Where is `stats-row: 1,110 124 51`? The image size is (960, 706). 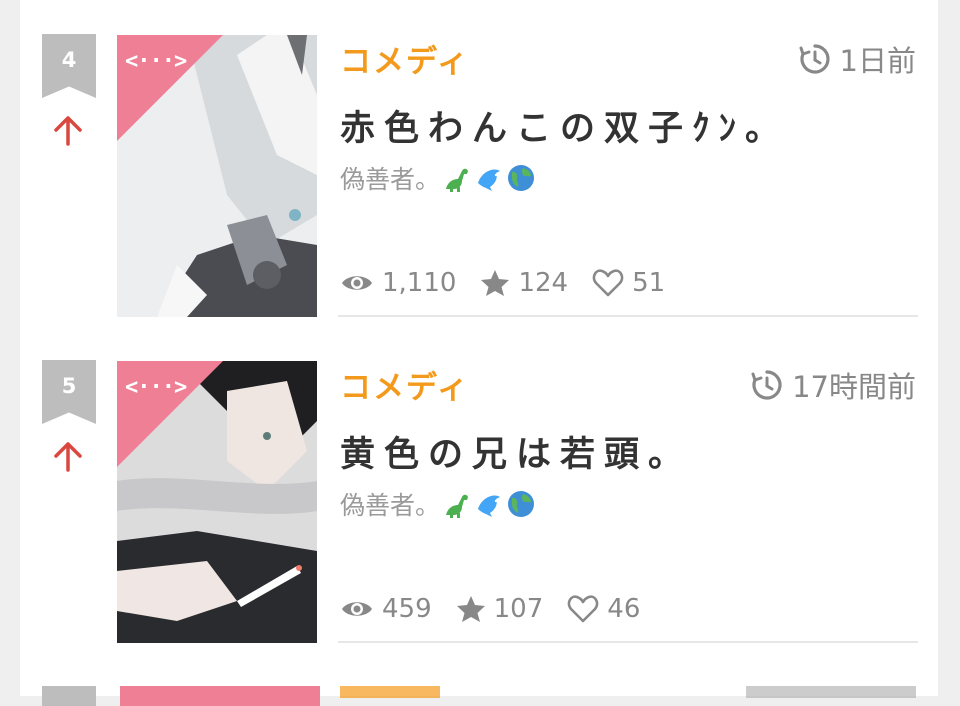 stats-row: 1,110 124 51 is located at coordinates (514, 283).